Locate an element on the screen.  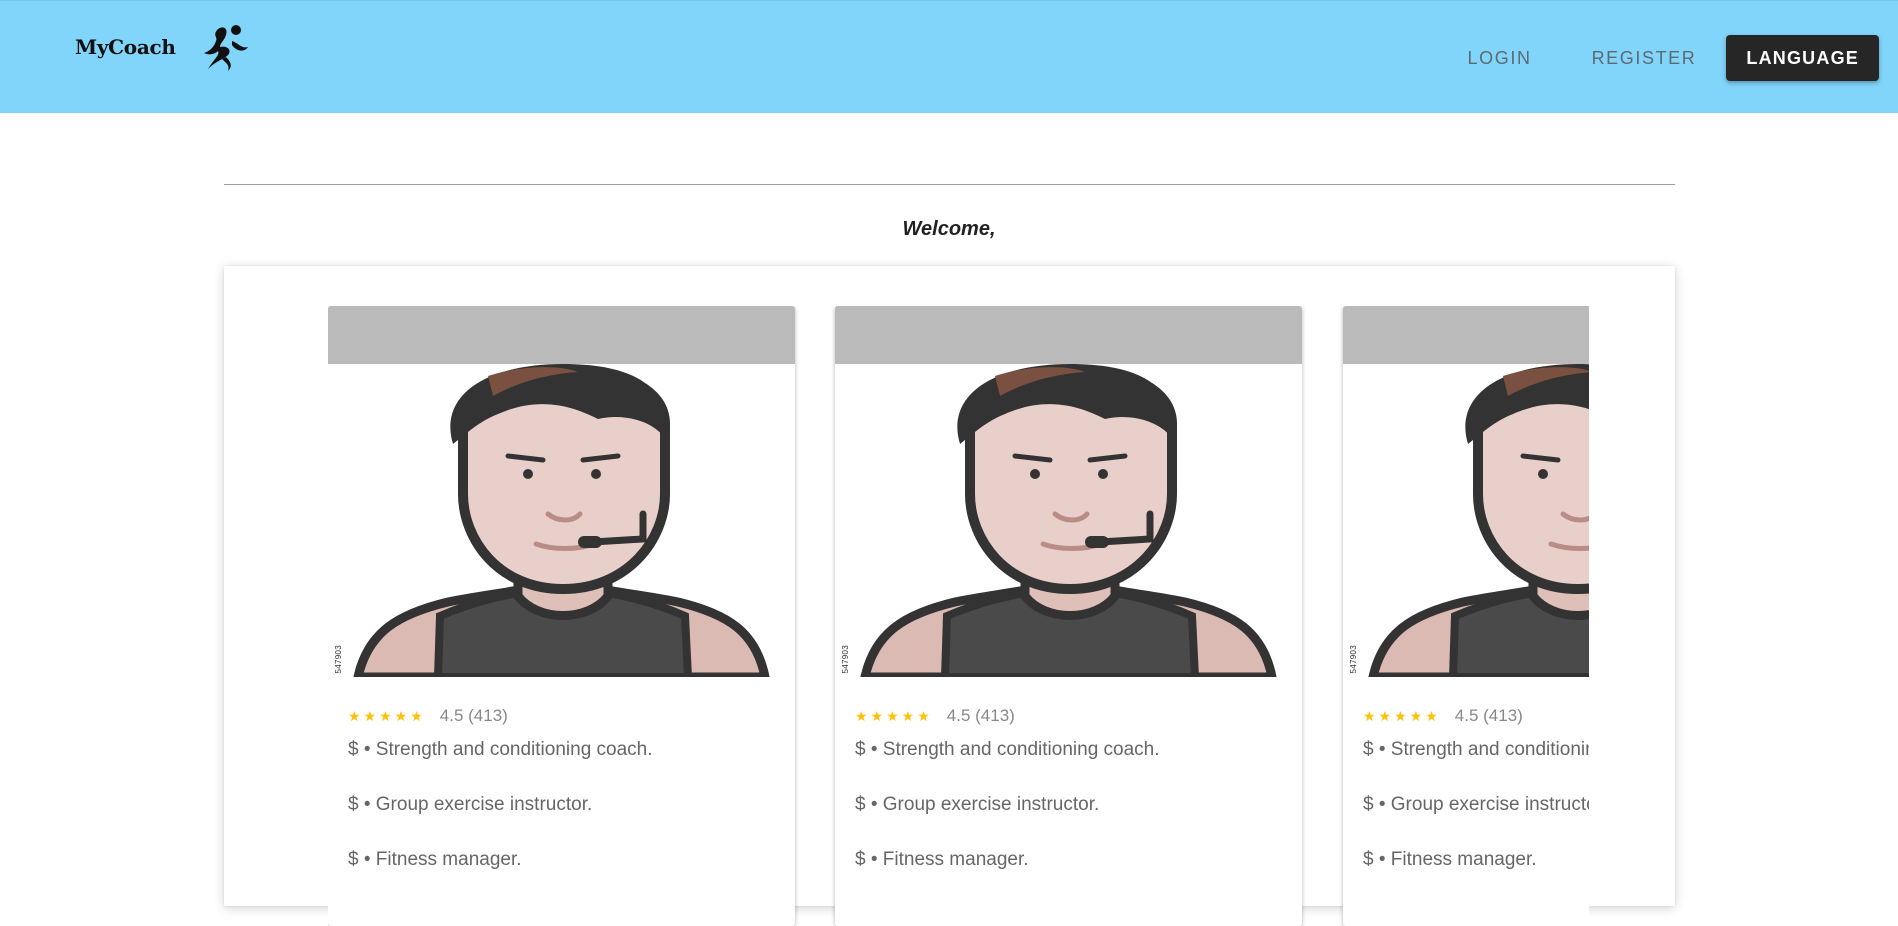
running-person-icon is located at coordinates (225, 47).